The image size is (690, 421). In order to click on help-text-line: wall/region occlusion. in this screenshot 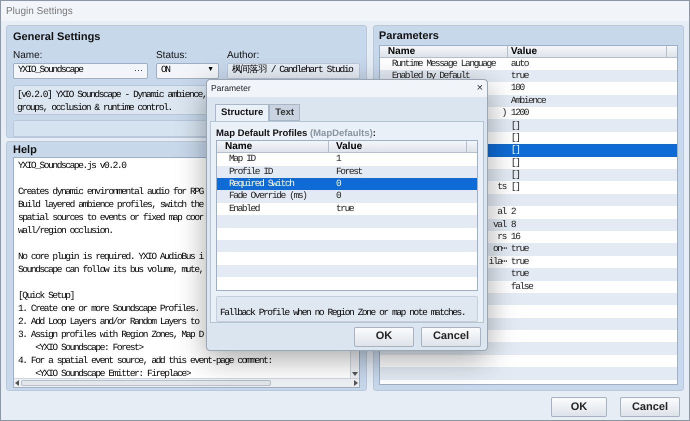, I will do `click(65, 230)`.